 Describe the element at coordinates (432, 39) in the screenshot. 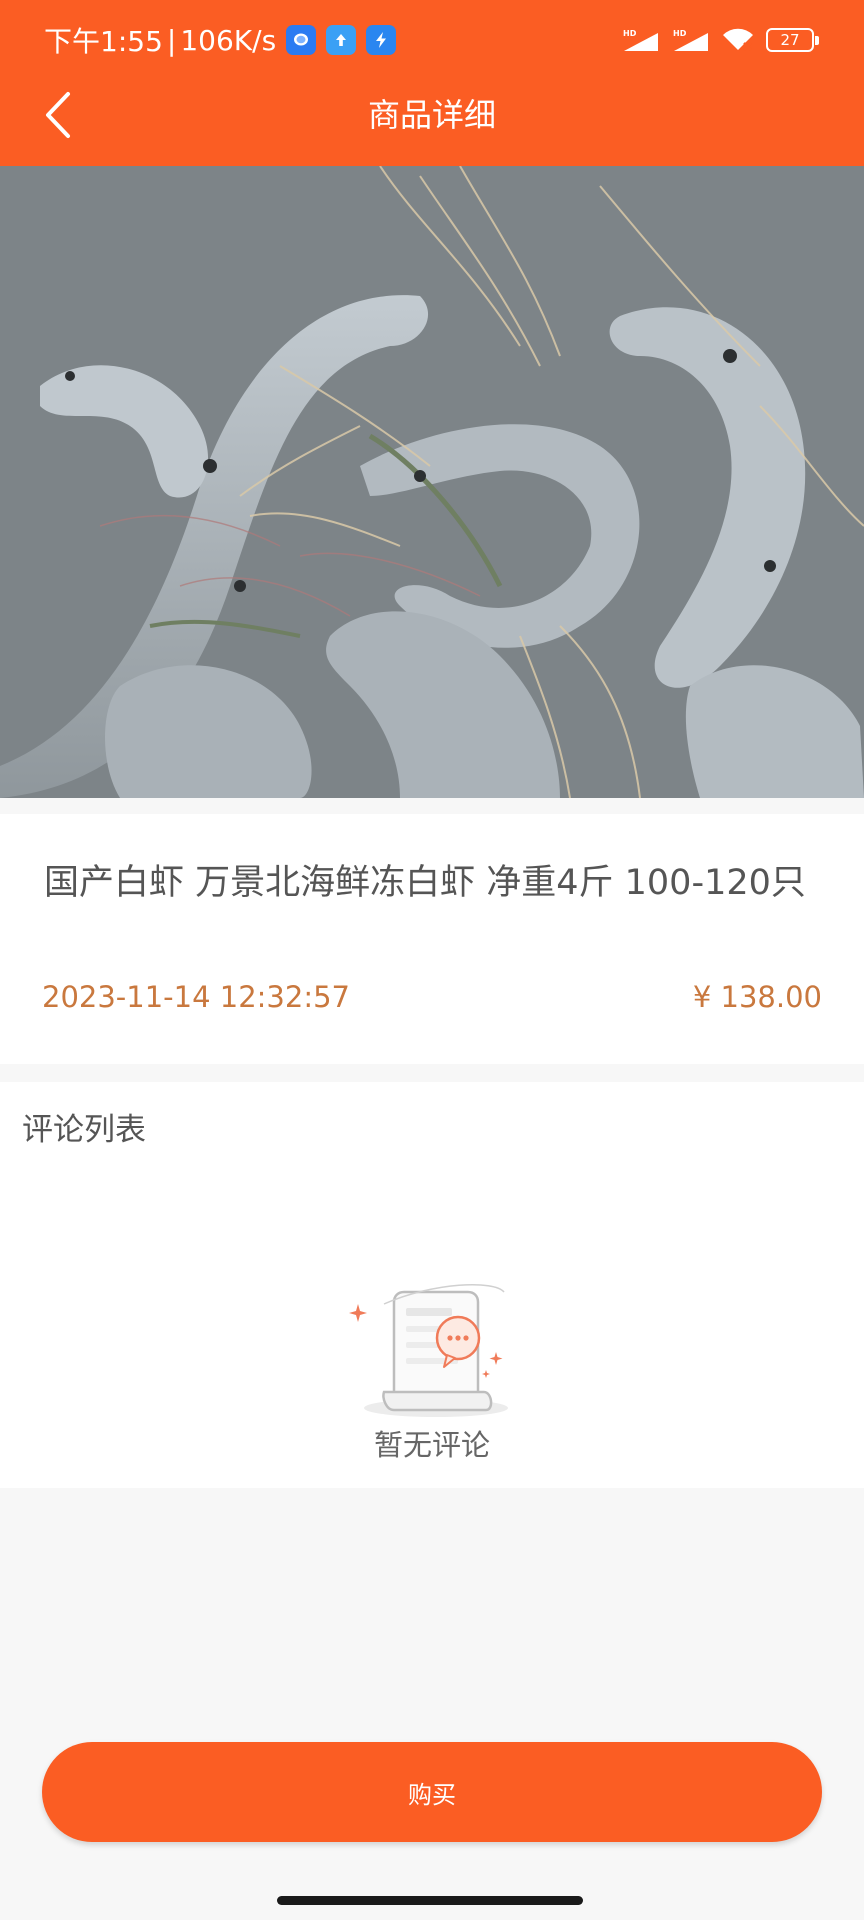

I see `status-bar: 下午1:55 | 106K/s HD HD 27` at that location.